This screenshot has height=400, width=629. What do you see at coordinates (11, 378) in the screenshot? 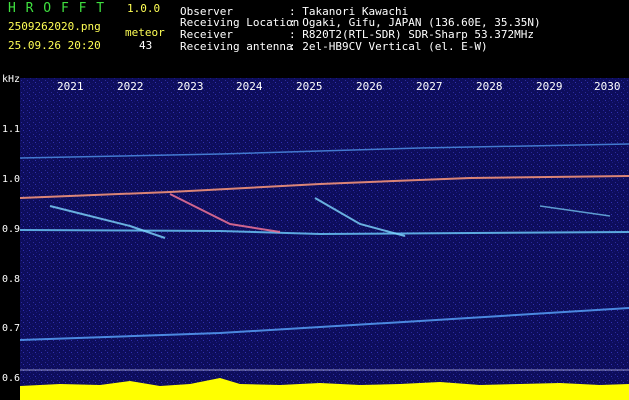
I see `y-tick-0-6: 0.6` at bounding box center [11, 378].